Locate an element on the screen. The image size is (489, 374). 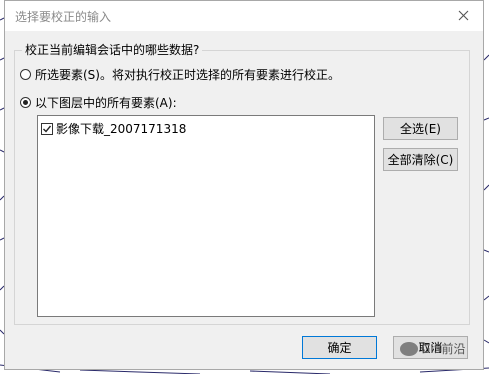
radio-button is located at coordinates (25, 74).